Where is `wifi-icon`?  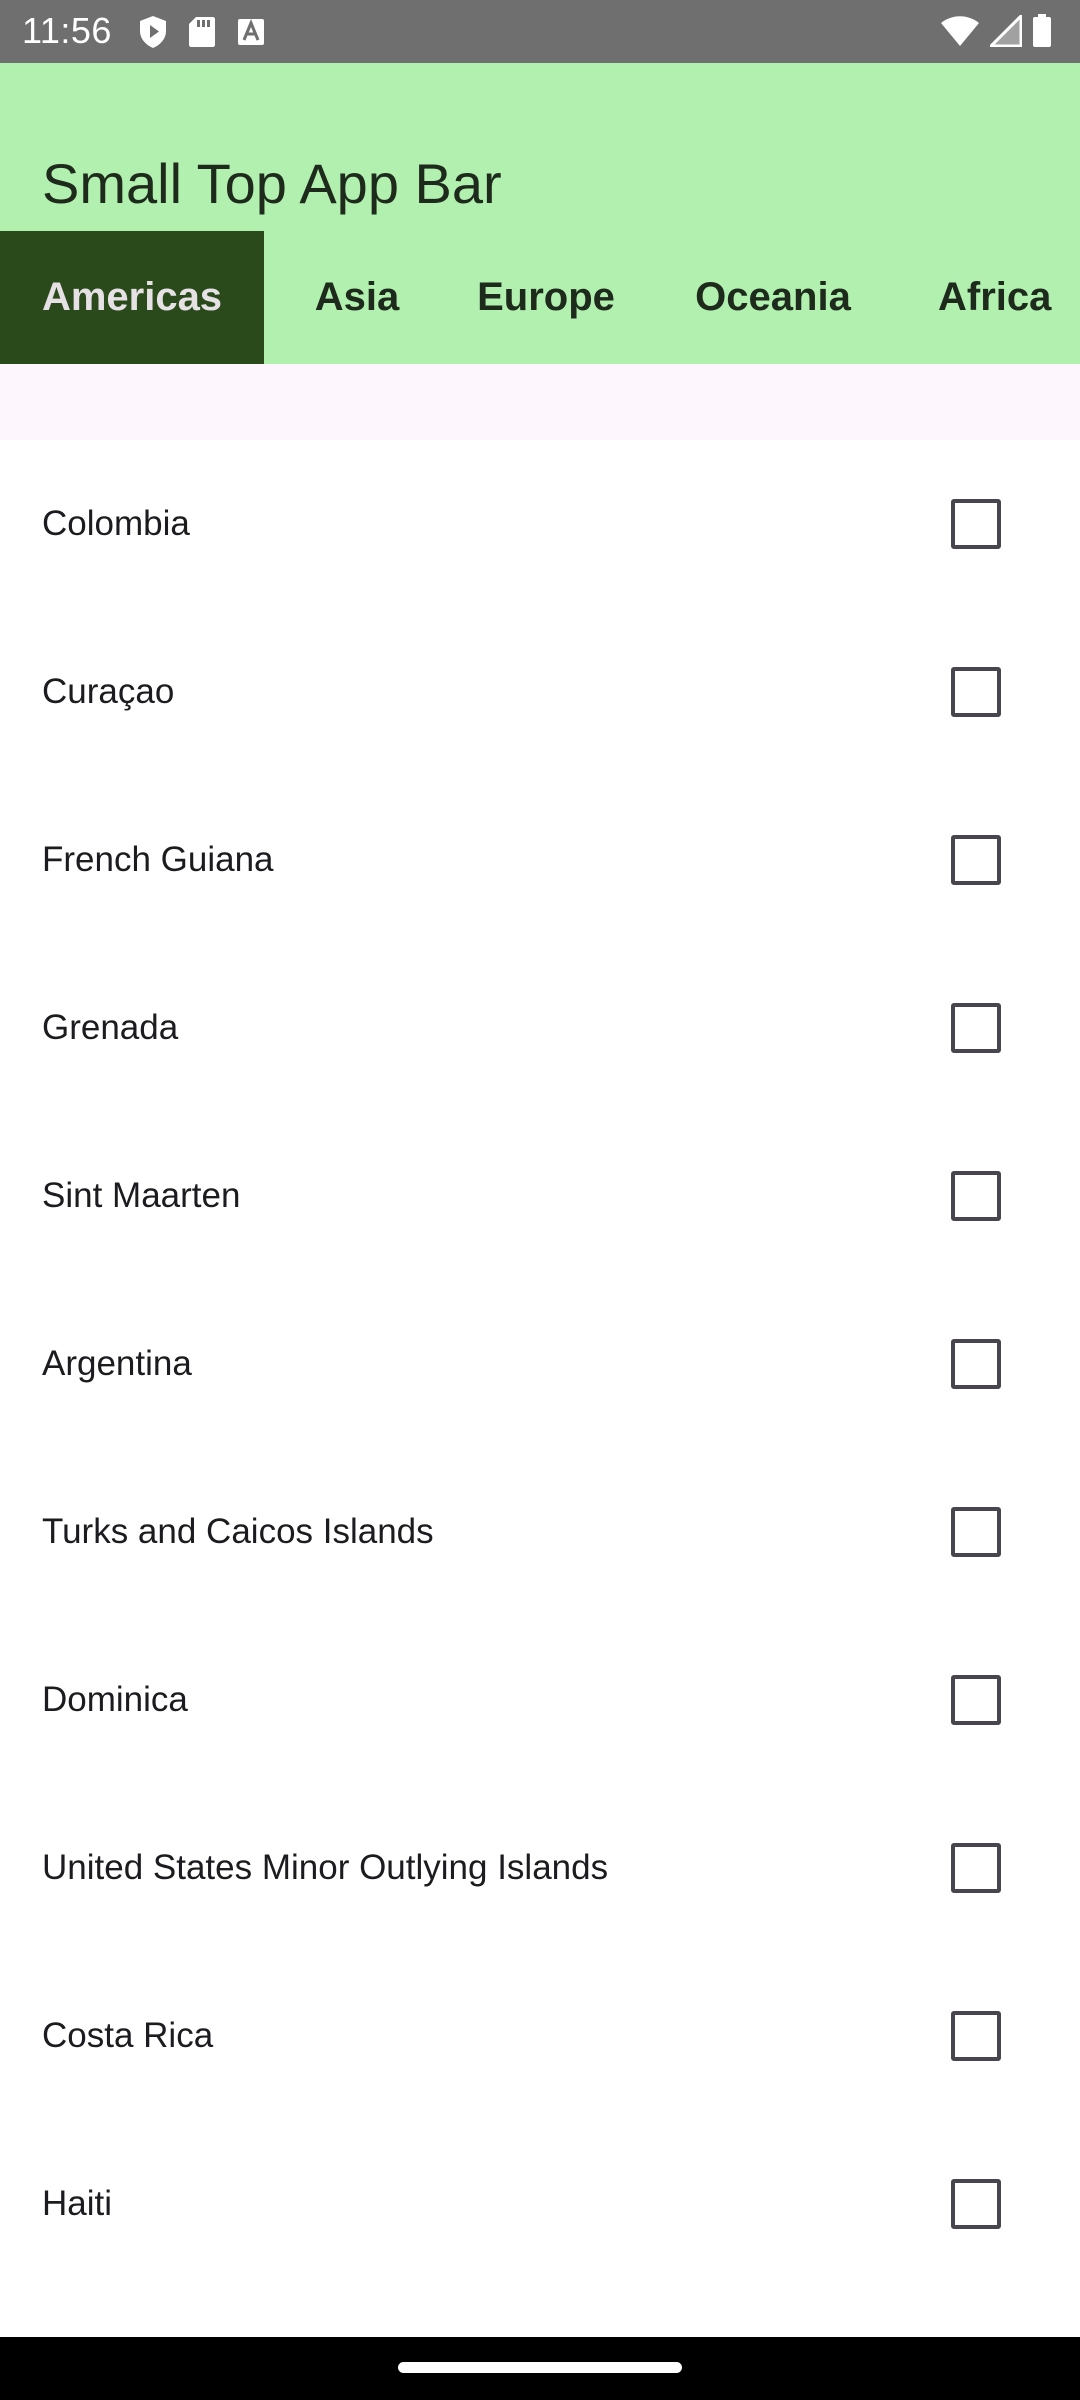 wifi-icon is located at coordinates (960, 31).